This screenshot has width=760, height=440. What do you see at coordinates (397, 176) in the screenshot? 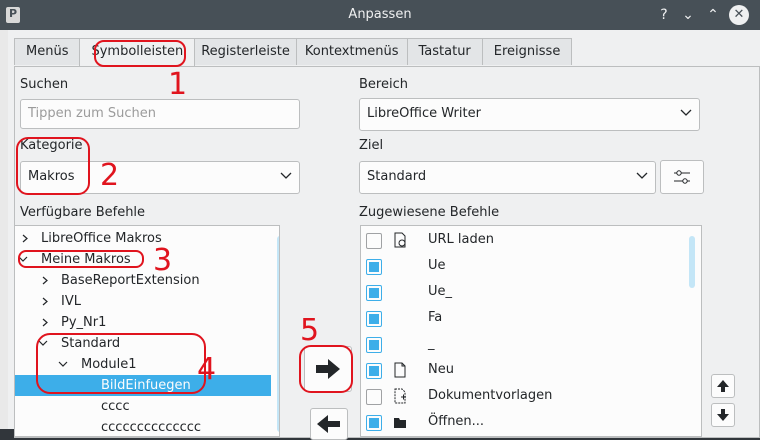
I see `target-value: Standard` at bounding box center [397, 176].